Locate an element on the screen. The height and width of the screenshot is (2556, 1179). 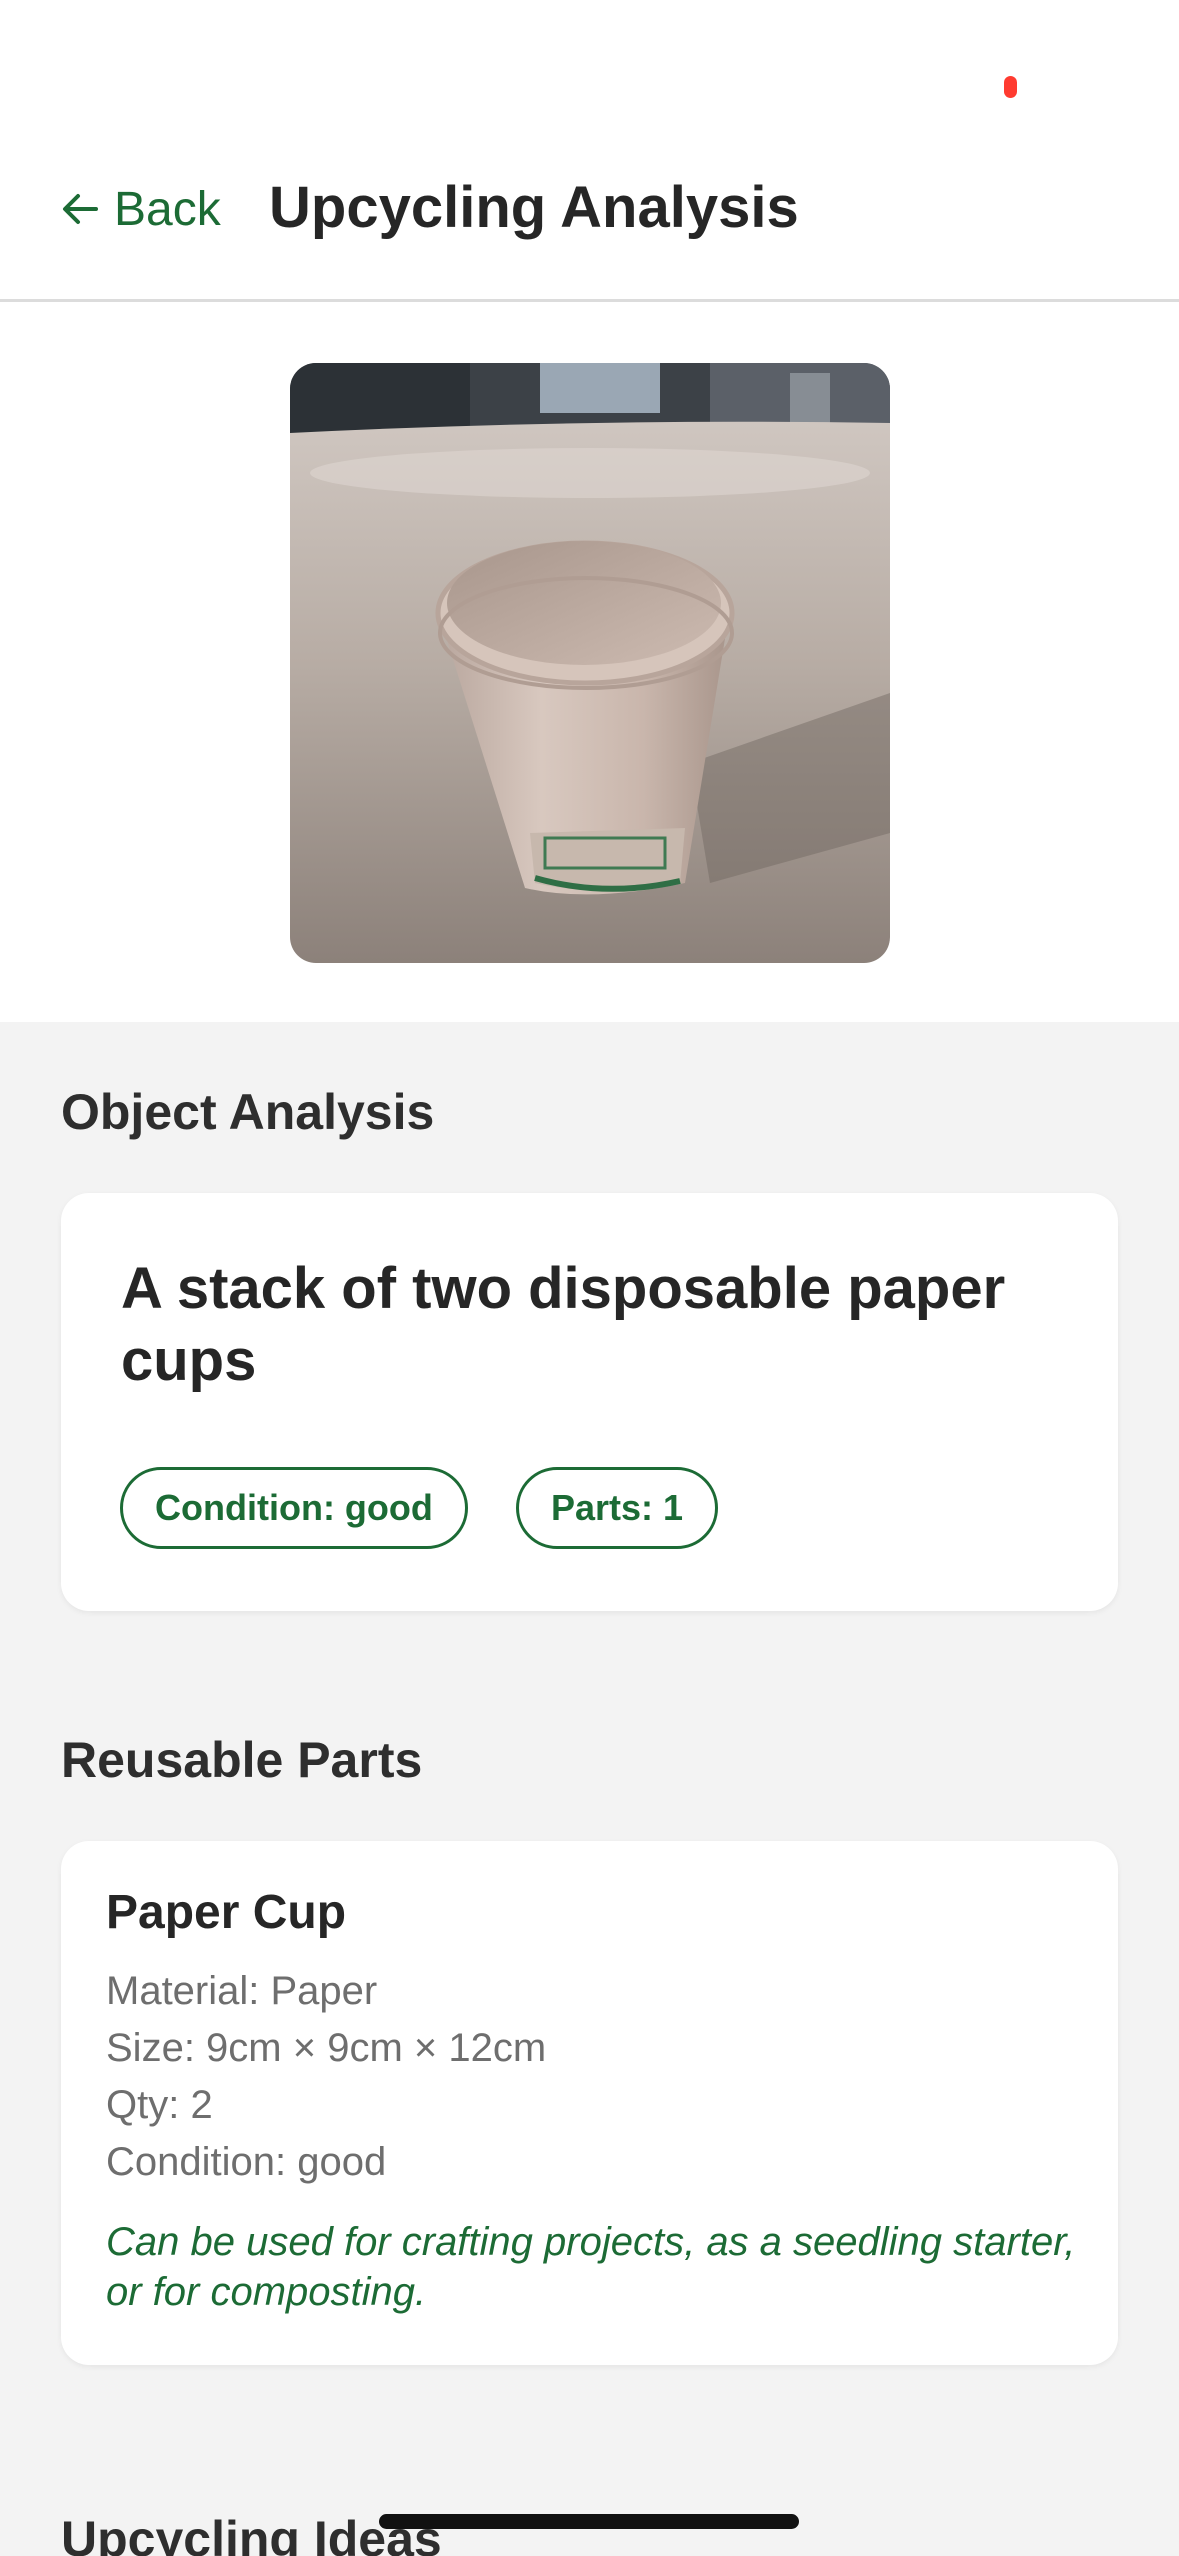
part-name: Paper Cup is located at coordinates (226, 1912).